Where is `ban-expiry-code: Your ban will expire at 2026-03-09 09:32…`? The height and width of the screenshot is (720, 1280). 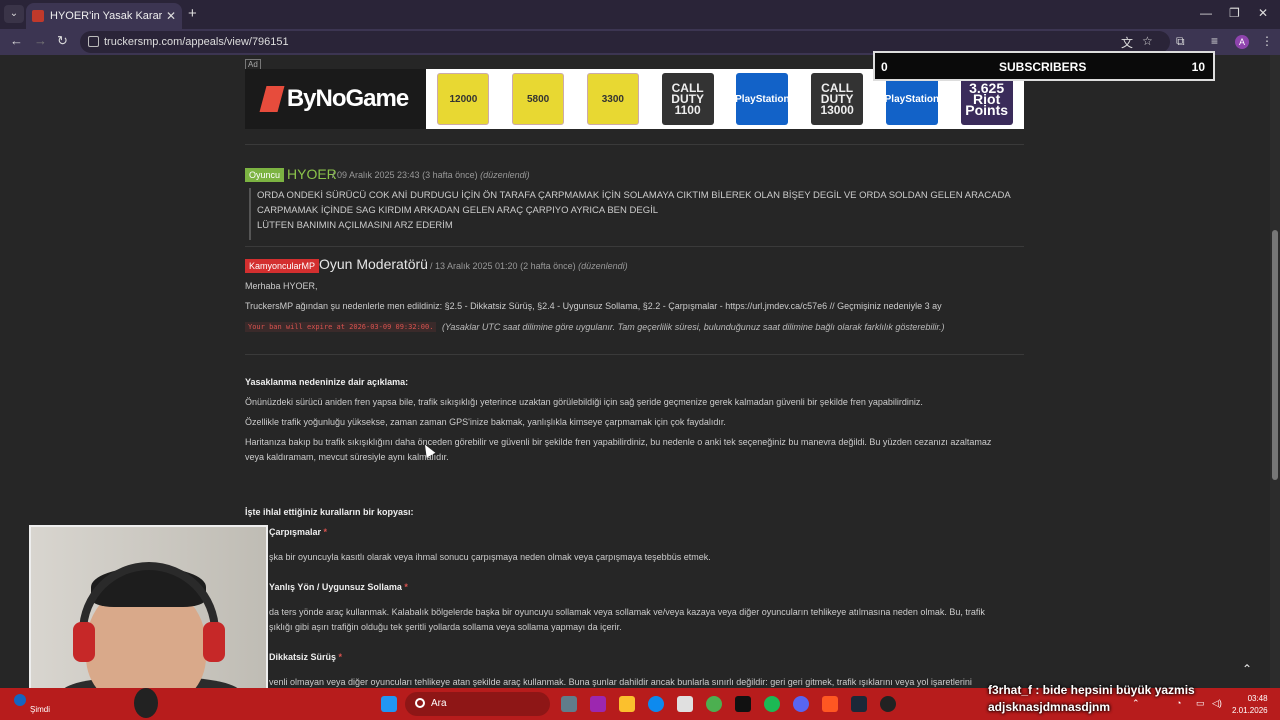
ban-expiry-code: Your ban will expire at 2026-03-09 09:32… is located at coordinates (341, 327).